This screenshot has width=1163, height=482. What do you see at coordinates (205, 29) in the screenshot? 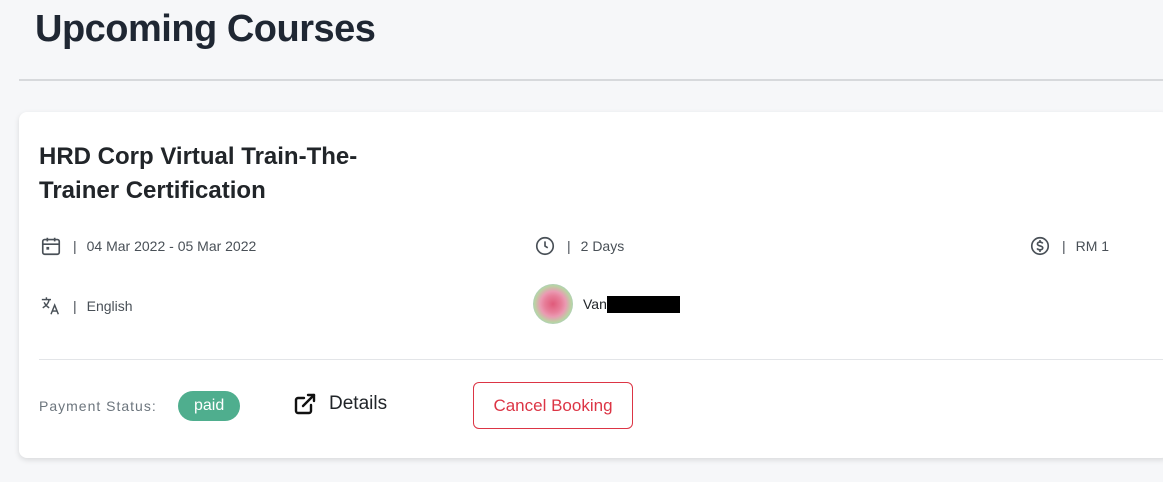
I see `page-title: Upcoming Courses` at bounding box center [205, 29].